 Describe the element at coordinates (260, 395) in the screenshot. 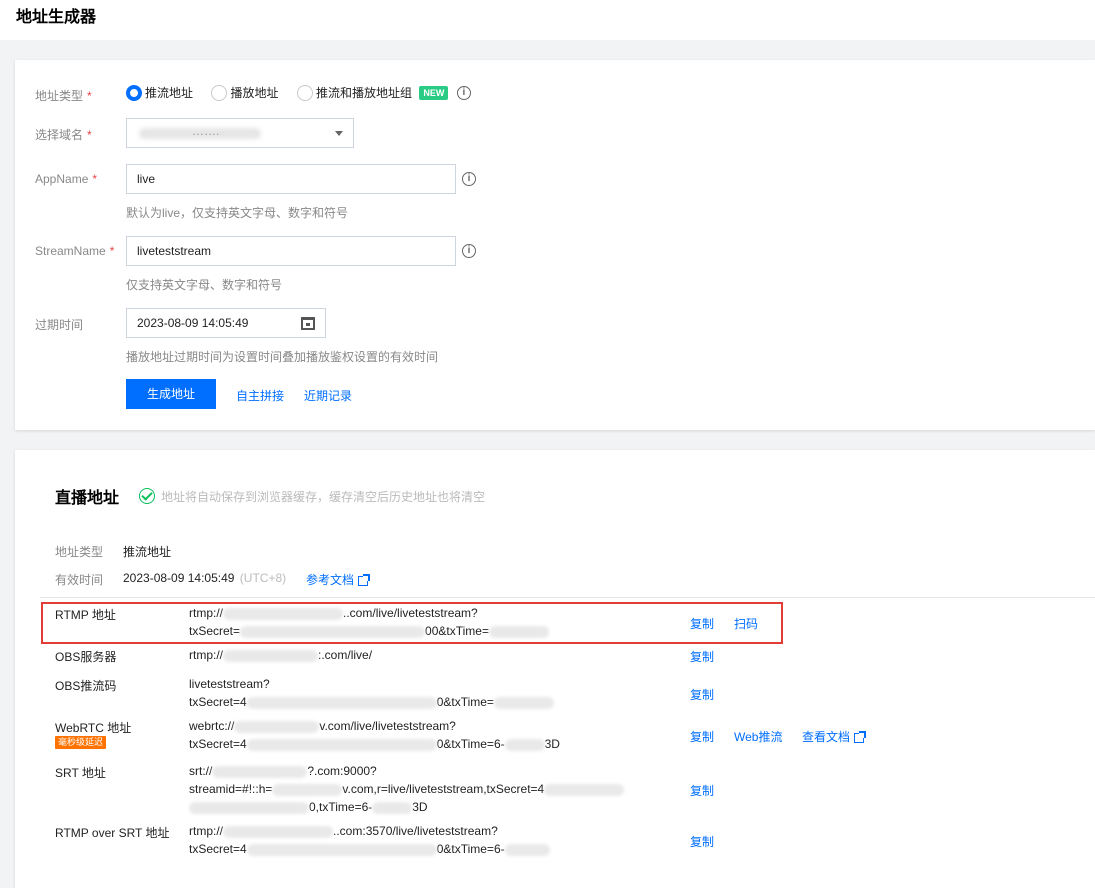

I see `custom-link: 自主拼接` at that location.